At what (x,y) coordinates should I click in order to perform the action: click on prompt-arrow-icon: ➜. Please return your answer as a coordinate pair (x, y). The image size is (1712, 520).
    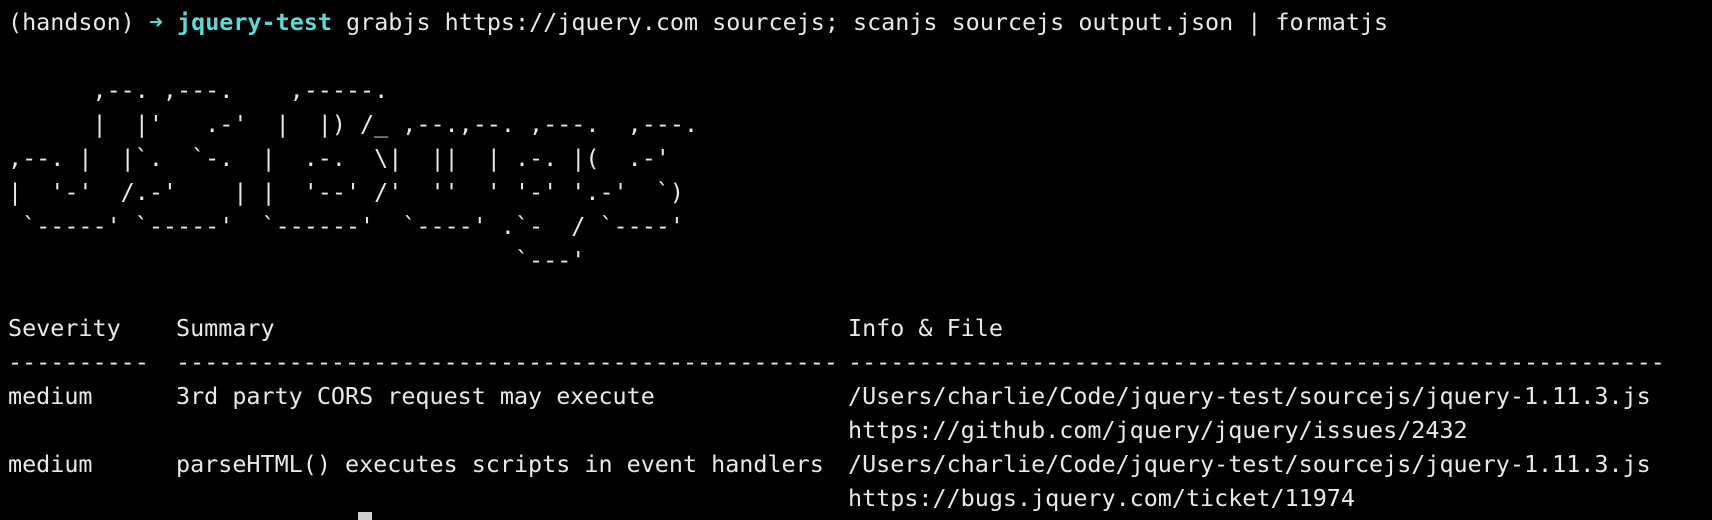
    Looking at the image, I should click on (155, 22).